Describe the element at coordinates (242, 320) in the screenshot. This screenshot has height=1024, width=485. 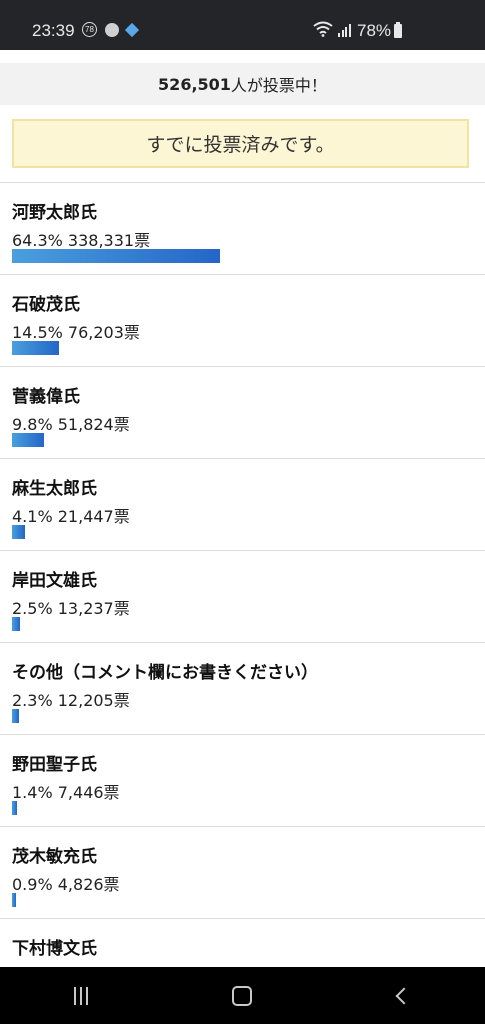
I see `result-row: 石破茂氏 14.5% 76,203票` at that location.